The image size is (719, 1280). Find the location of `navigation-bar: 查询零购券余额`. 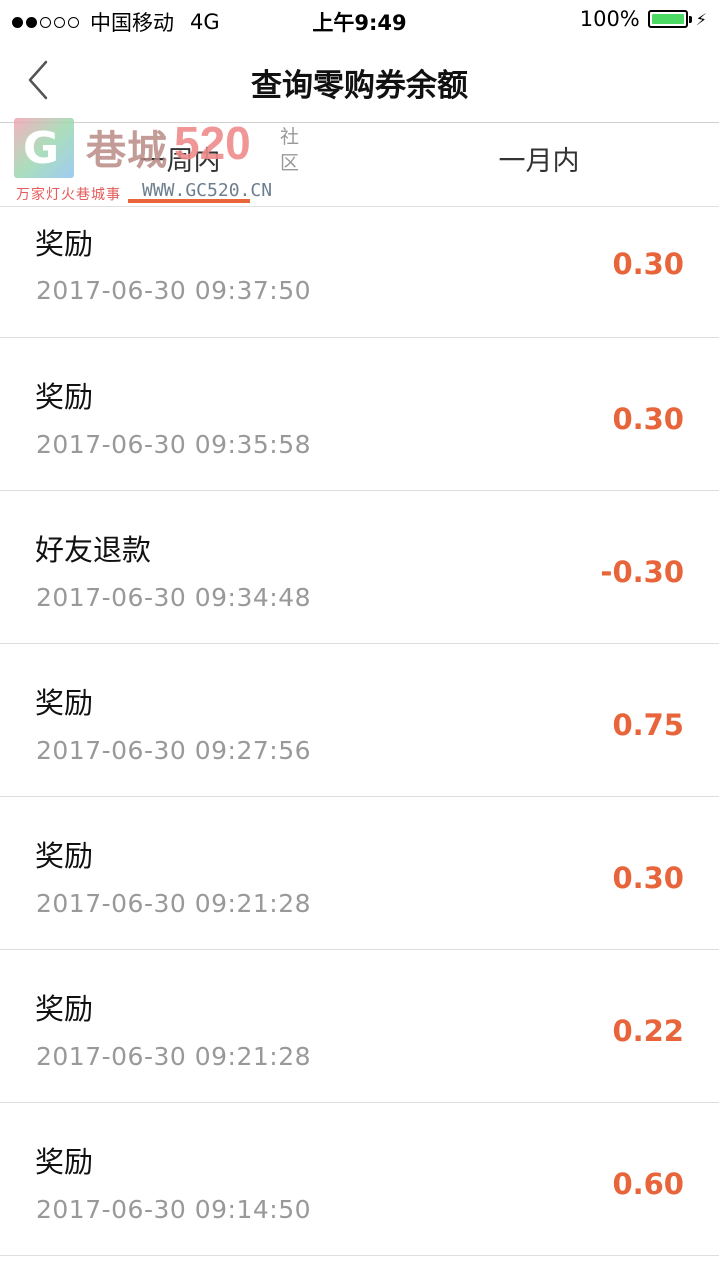

navigation-bar: 查询零购券余额 is located at coordinates (359, 81).